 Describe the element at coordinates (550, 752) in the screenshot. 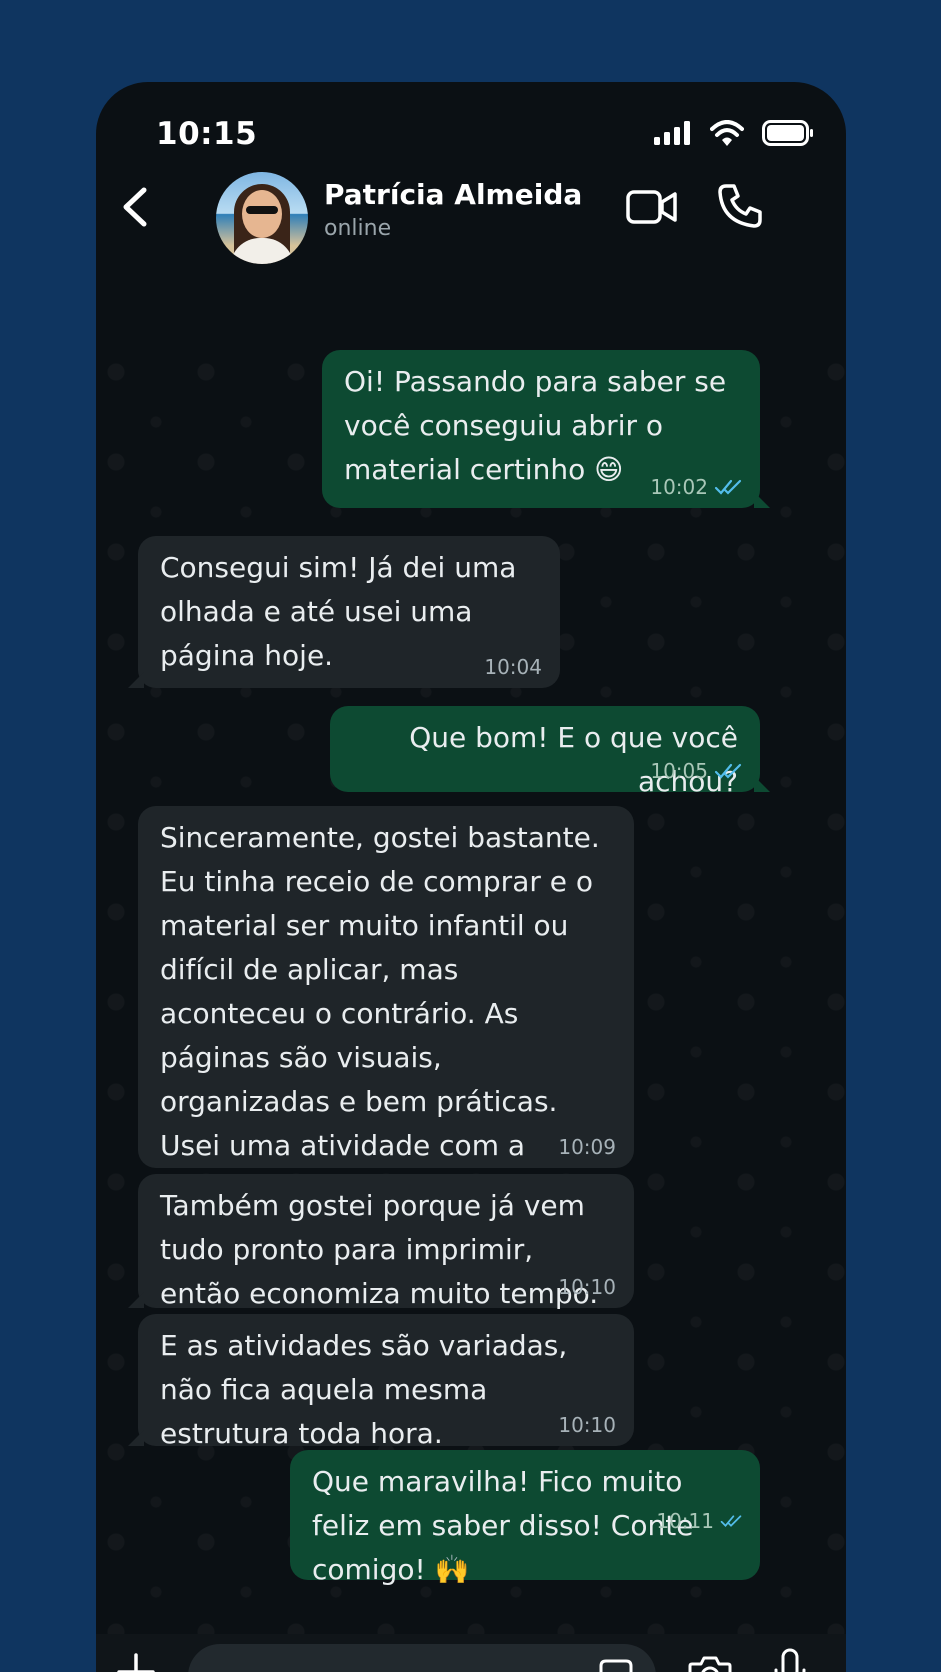

I see `message-bubble-outgoing: Que bom! E o que você achou? 10:05` at that location.